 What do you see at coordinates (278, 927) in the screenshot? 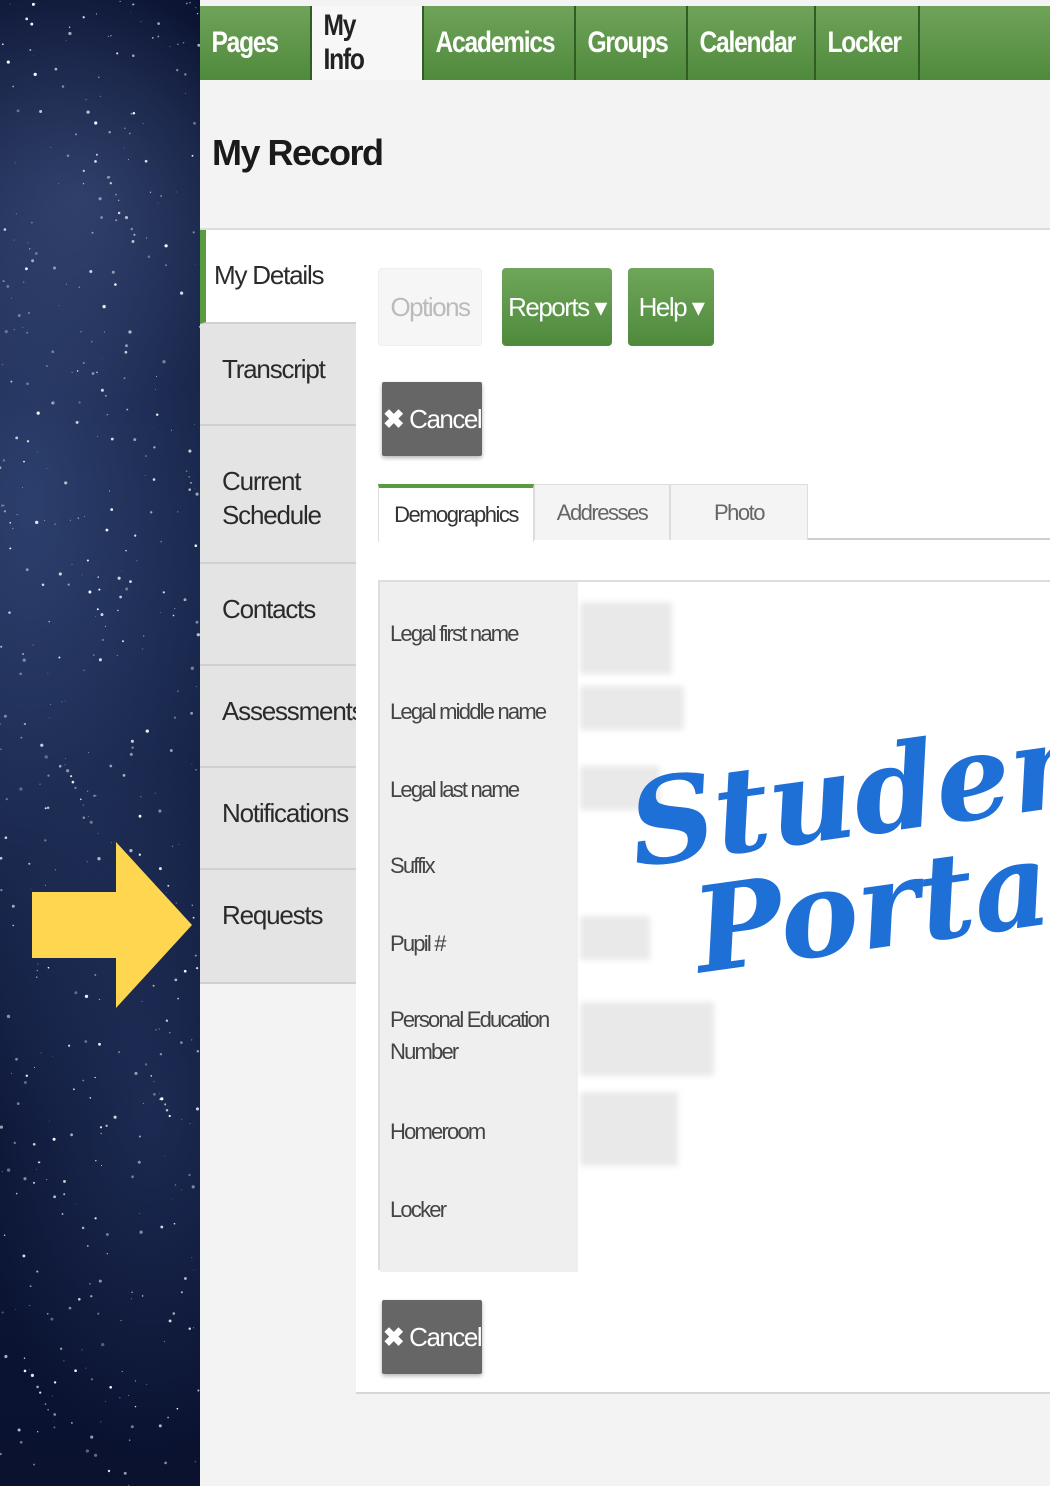
I see `sidebar-item-requests: Requests` at bounding box center [278, 927].